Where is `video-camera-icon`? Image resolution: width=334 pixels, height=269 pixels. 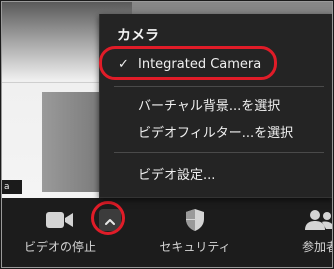 video-camera-icon is located at coordinates (60, 220).